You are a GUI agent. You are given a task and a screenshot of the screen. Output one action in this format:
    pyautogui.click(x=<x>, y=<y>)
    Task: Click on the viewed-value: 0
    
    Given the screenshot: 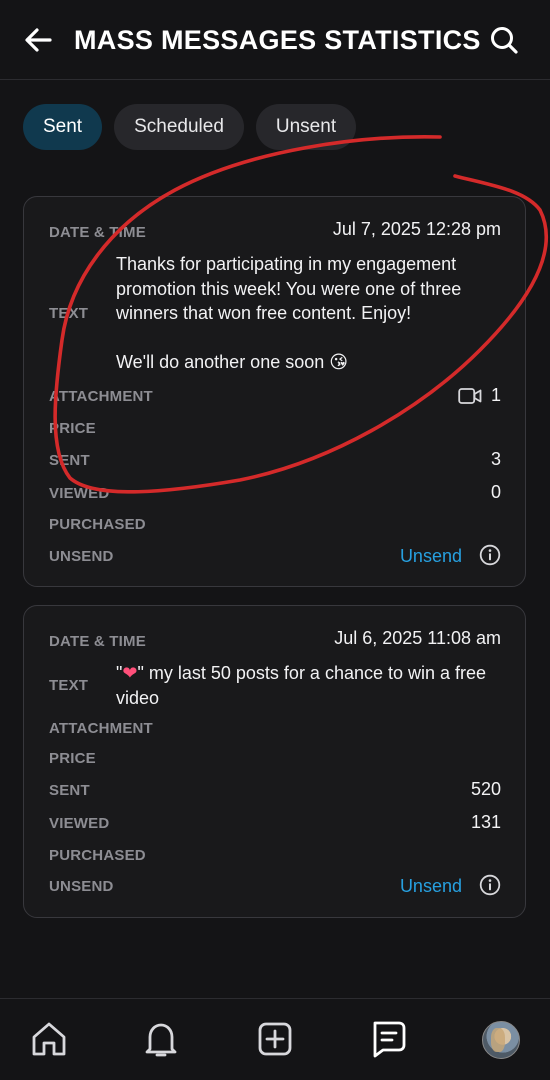 What is the action you would take?
    pyautogui.click(x=495, y=492)
    